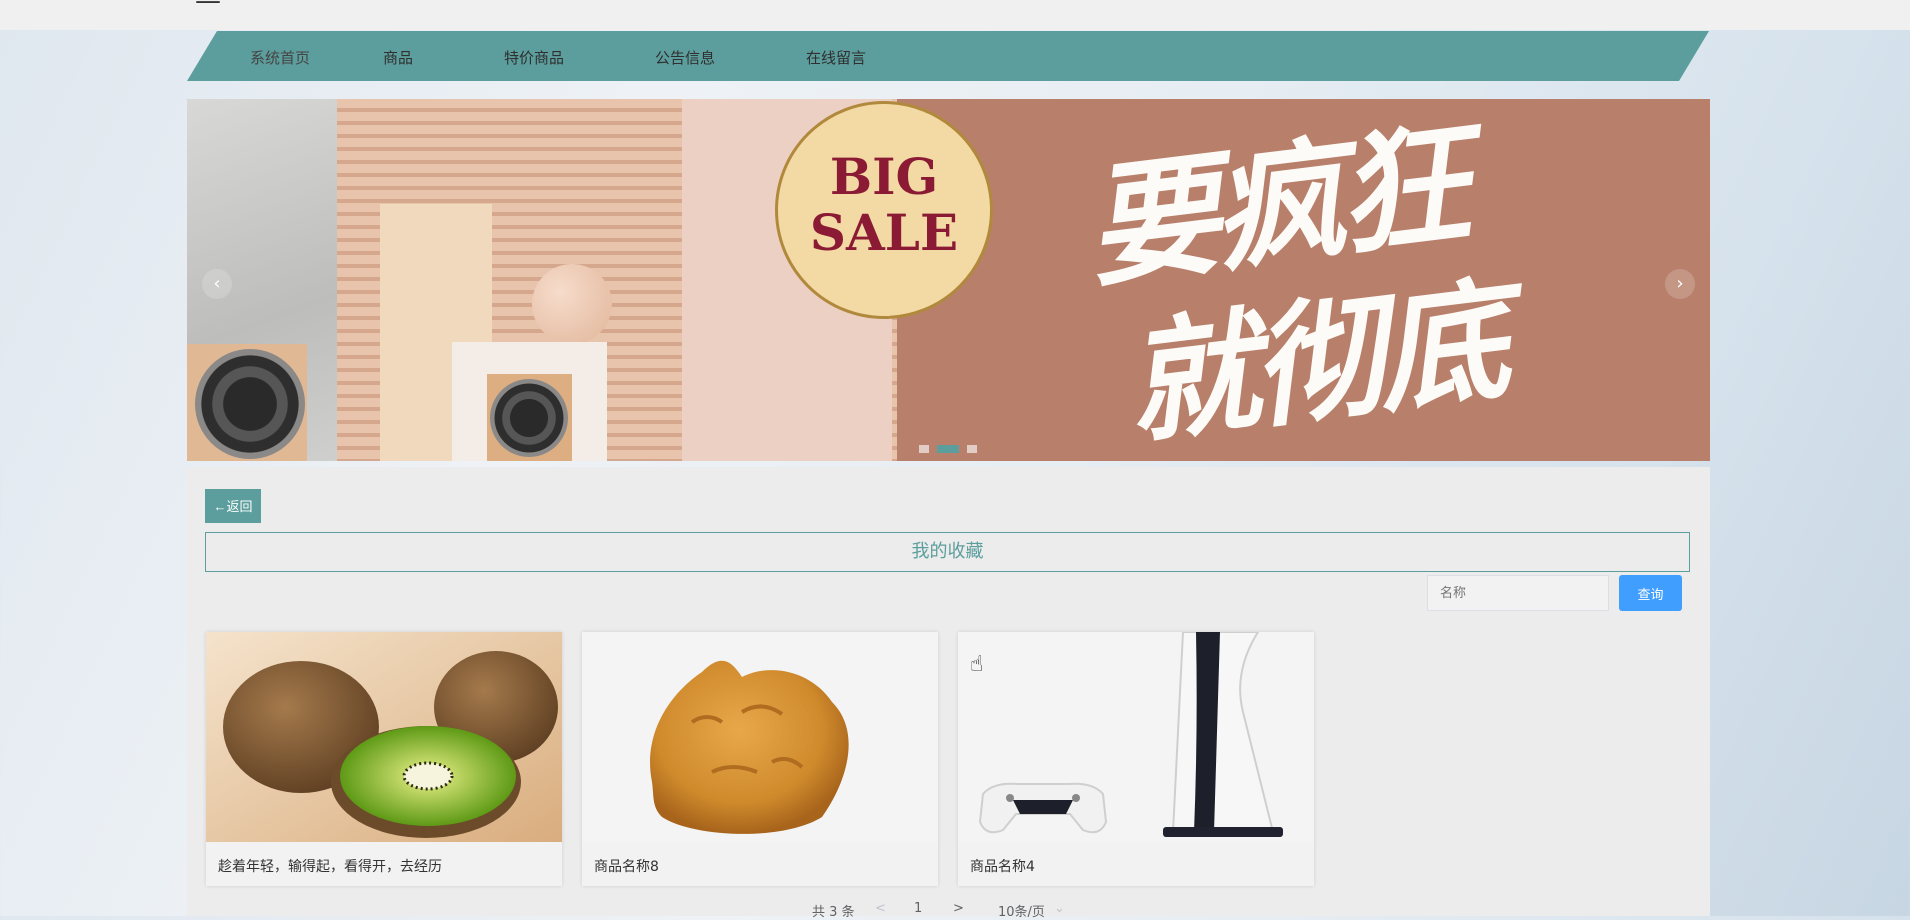 The image size is (1910, 920). I want to click on banner-ball, so click(572, 304).